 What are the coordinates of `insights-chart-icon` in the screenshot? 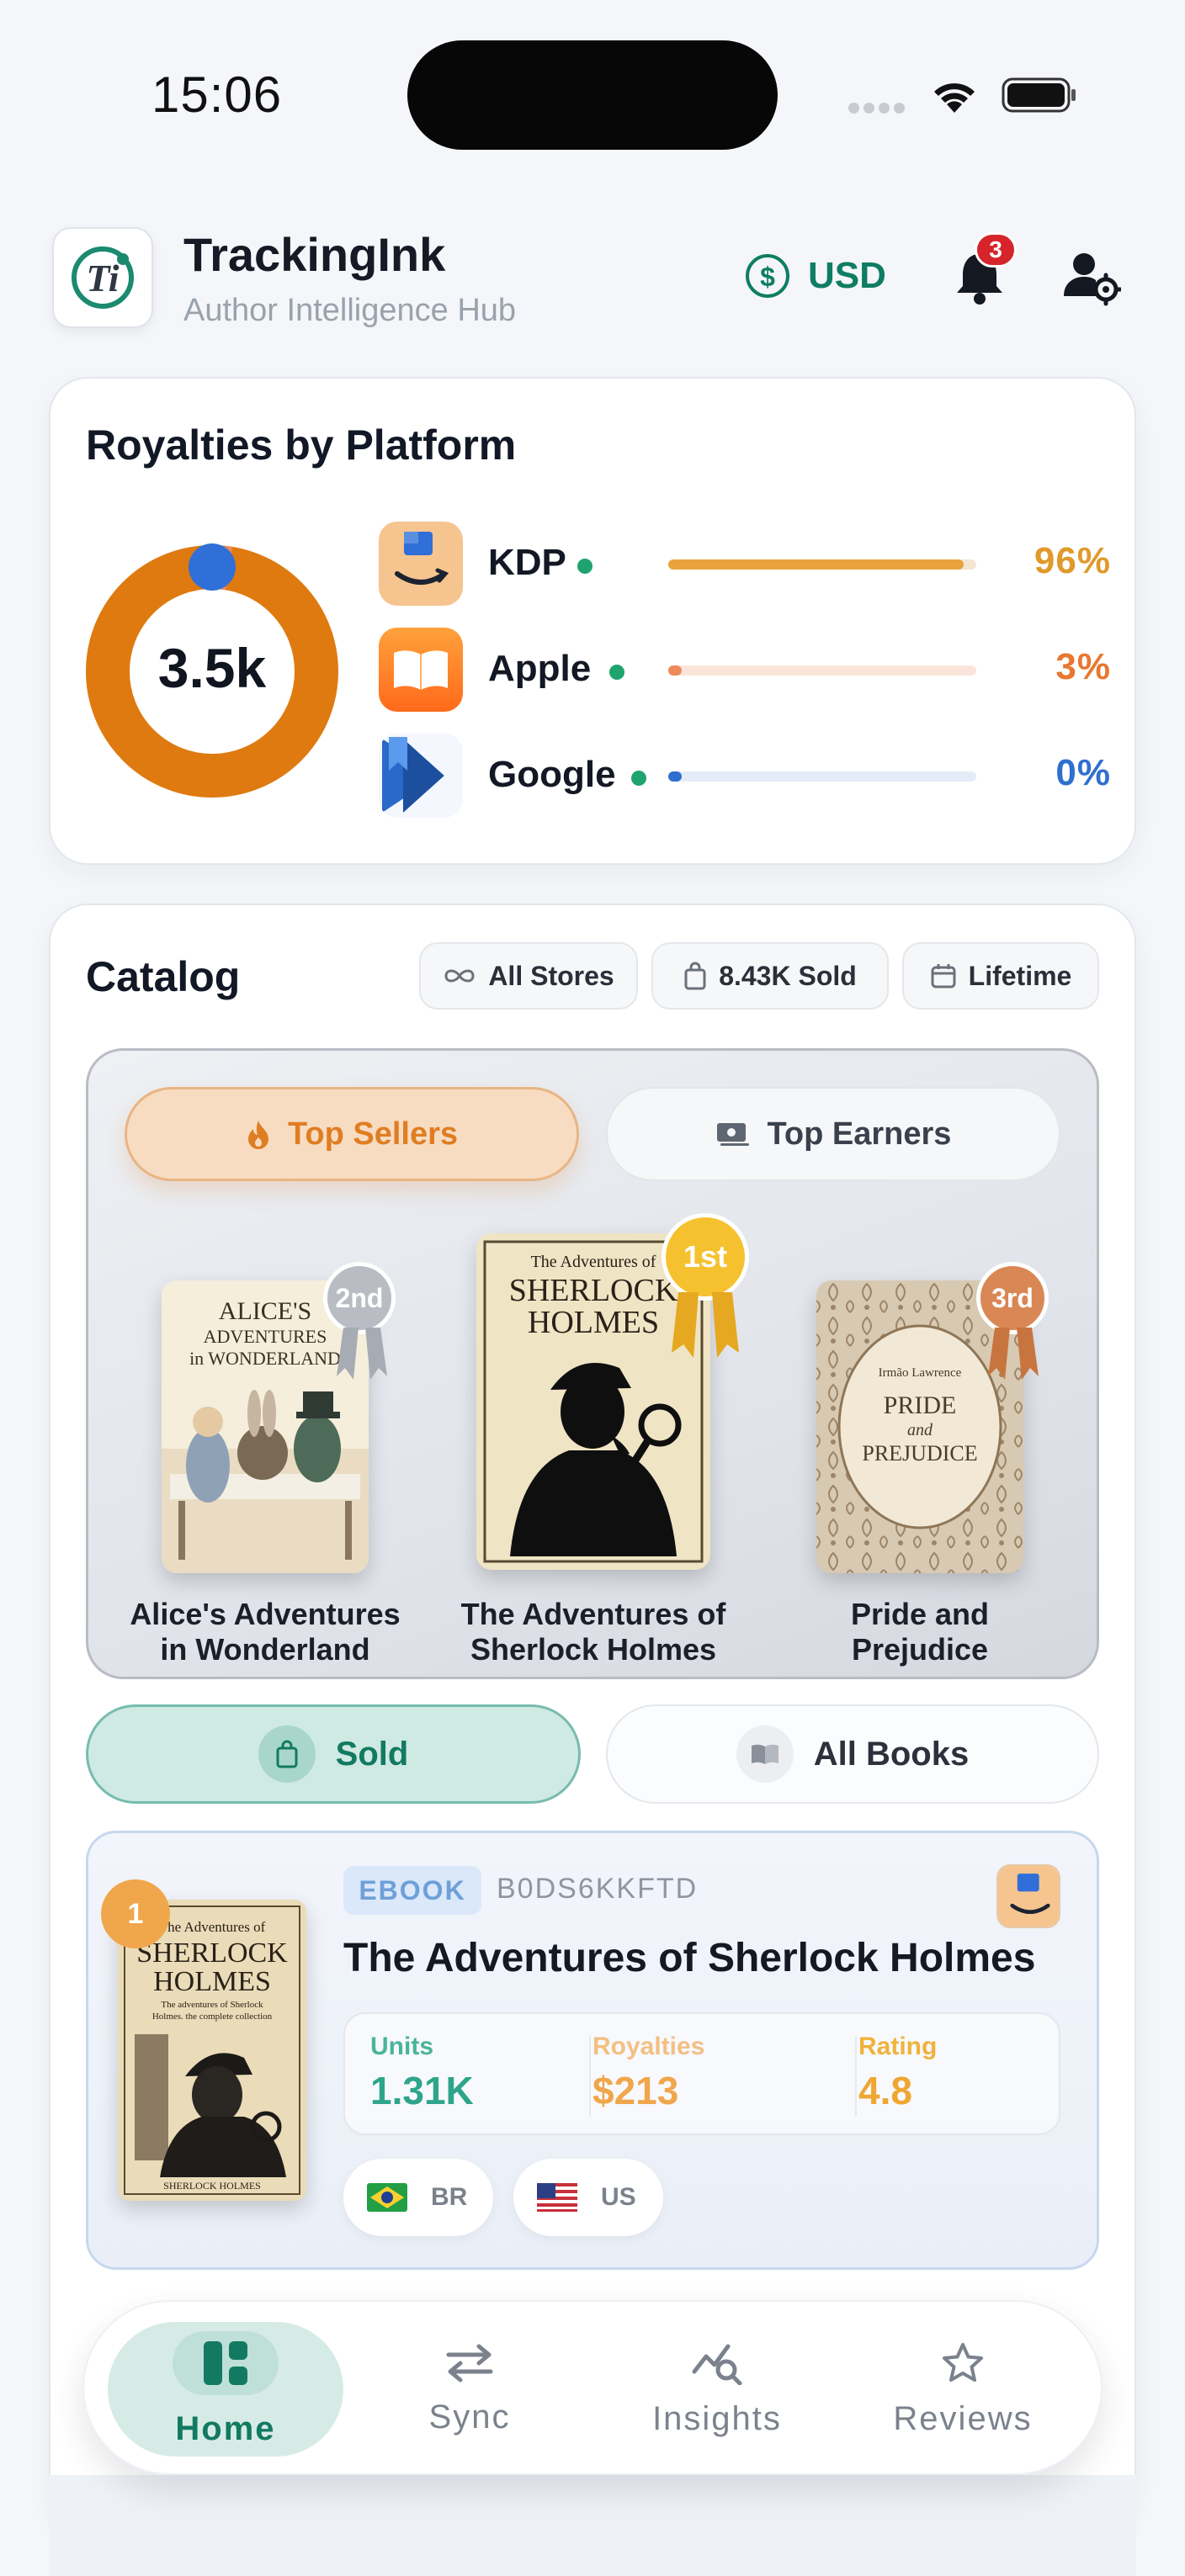 It's located at (717, 2364).